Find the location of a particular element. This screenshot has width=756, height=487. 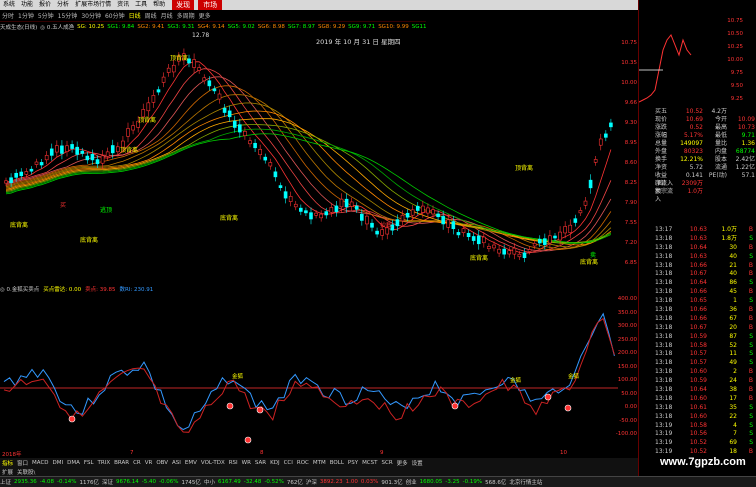

quote-value: 10.73 is located at coordinates (746, 127).